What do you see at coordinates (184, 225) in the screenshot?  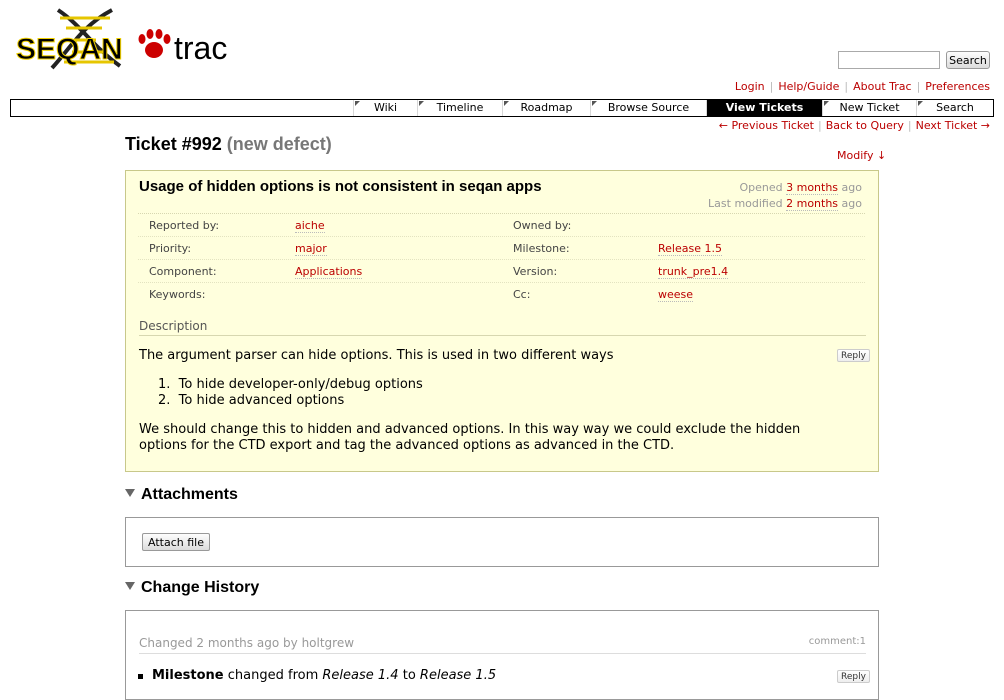 I see `reported-by-label: Reported by:` at bounding box center [184, 225].